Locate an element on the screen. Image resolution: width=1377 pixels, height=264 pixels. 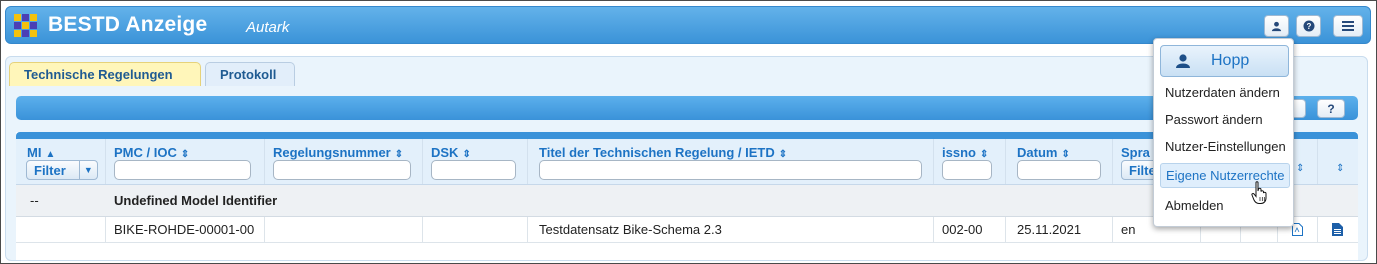
app-subtitle: Autark is located at coordinates (268, 27).